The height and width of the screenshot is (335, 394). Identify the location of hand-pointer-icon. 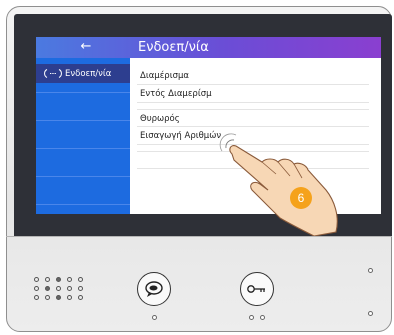
(278, 184).